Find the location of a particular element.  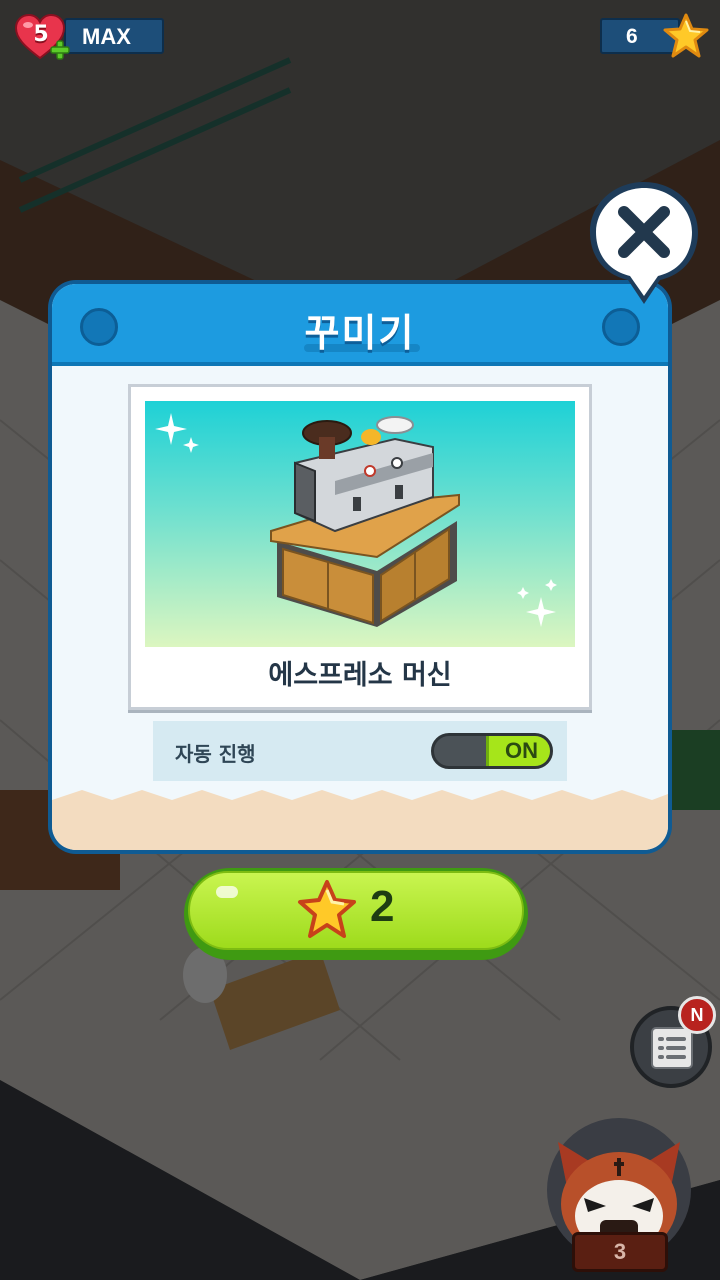

hearts-hud: 5 MAX is located at coordinates (89, 37).